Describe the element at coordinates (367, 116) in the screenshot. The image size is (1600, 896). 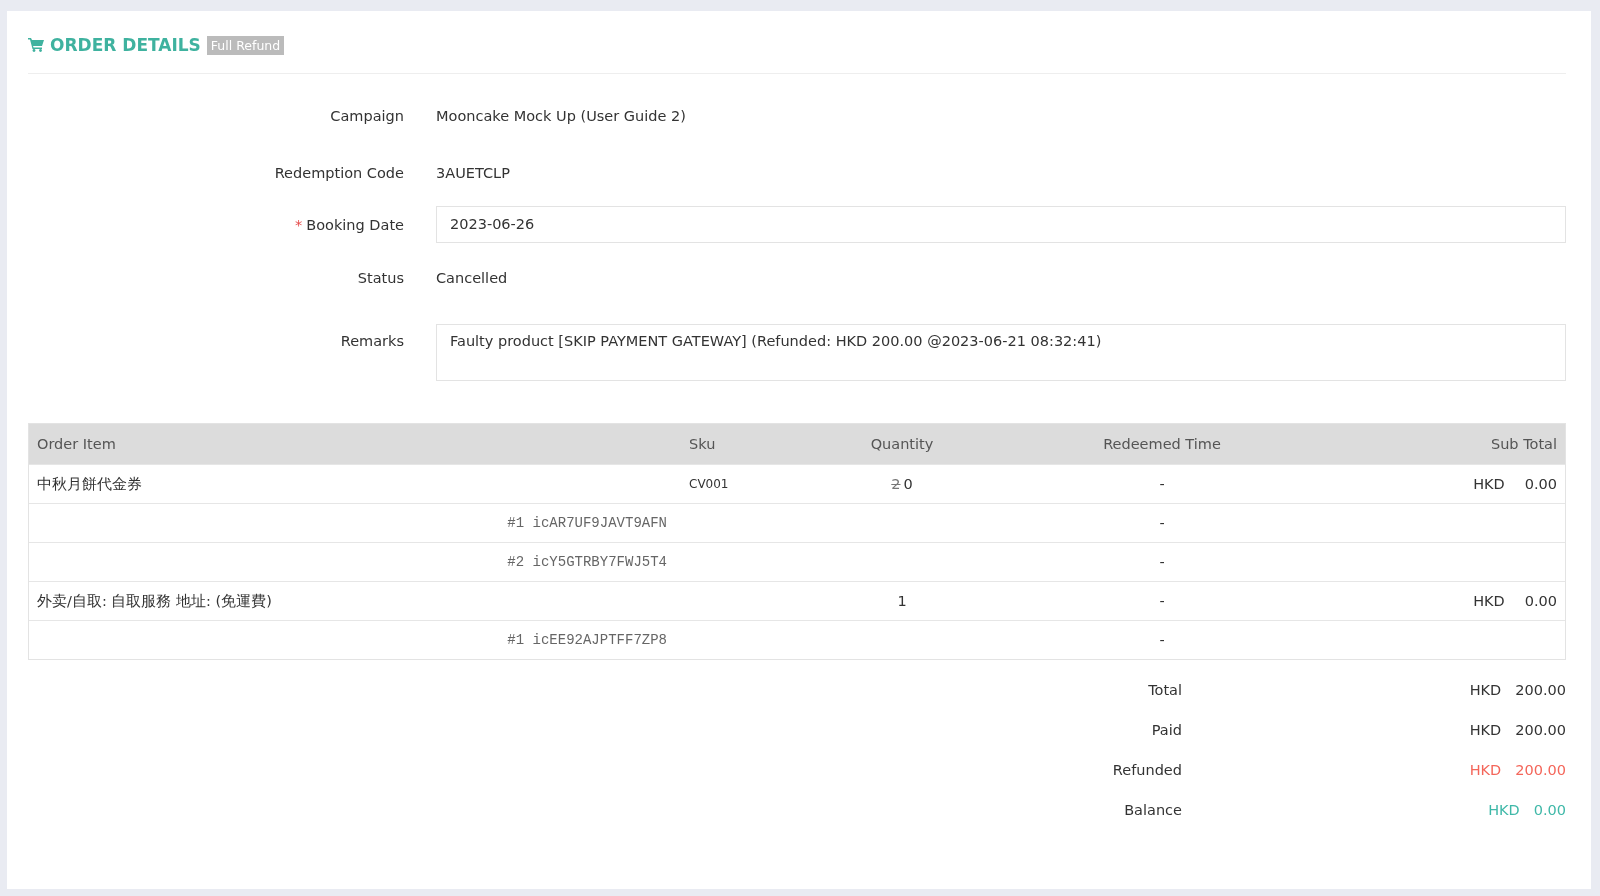
I see `field-label: Campaign` at that location.